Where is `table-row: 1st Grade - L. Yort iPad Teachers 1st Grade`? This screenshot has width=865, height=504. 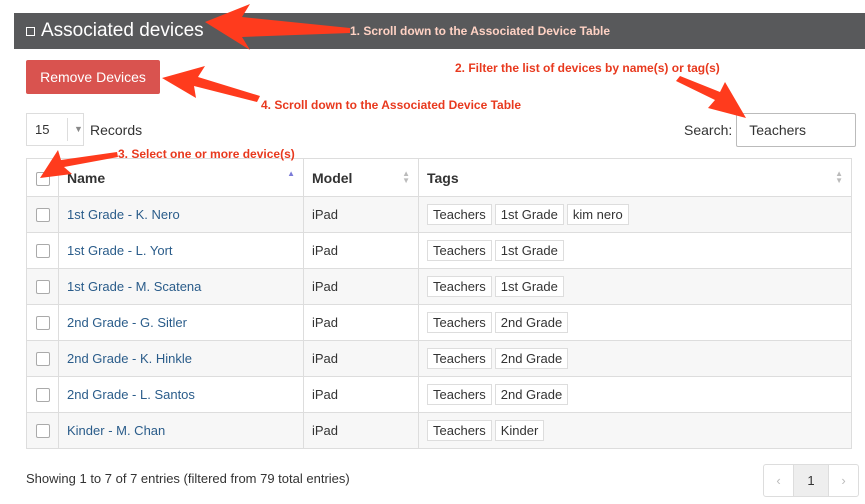
table-row: 1st Grade - L. Yort iPad Teachers 1st Grade is located at coordinates (439, 250).